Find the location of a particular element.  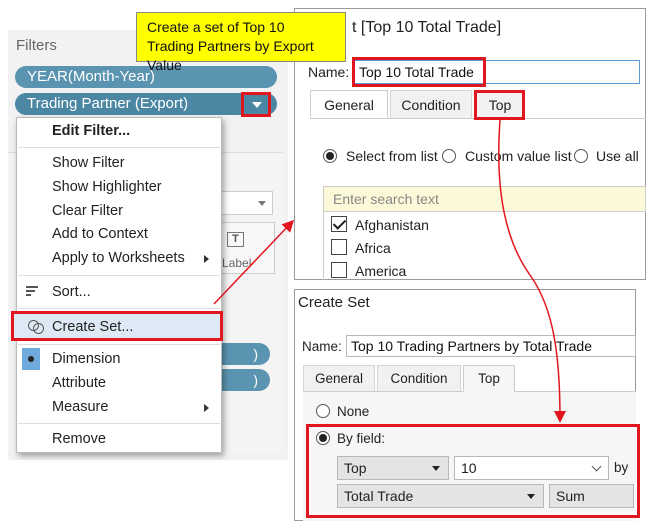

filter-pill-year: YEAR(Month-Year) is located at coordinates (146, 77).